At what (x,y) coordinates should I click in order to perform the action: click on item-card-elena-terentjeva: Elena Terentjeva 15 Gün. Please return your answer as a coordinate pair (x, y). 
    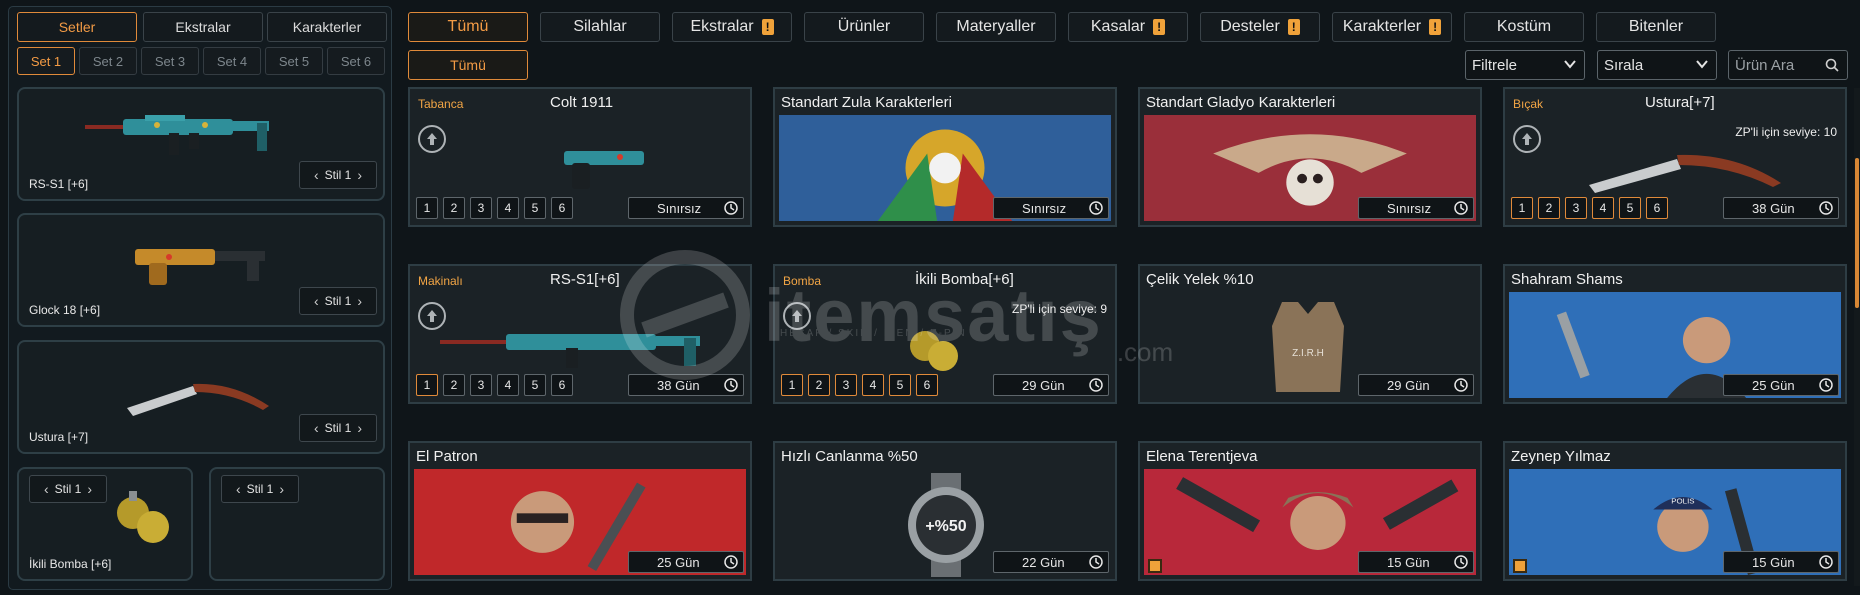
    Looking at the image, I should click on (1310, 511).